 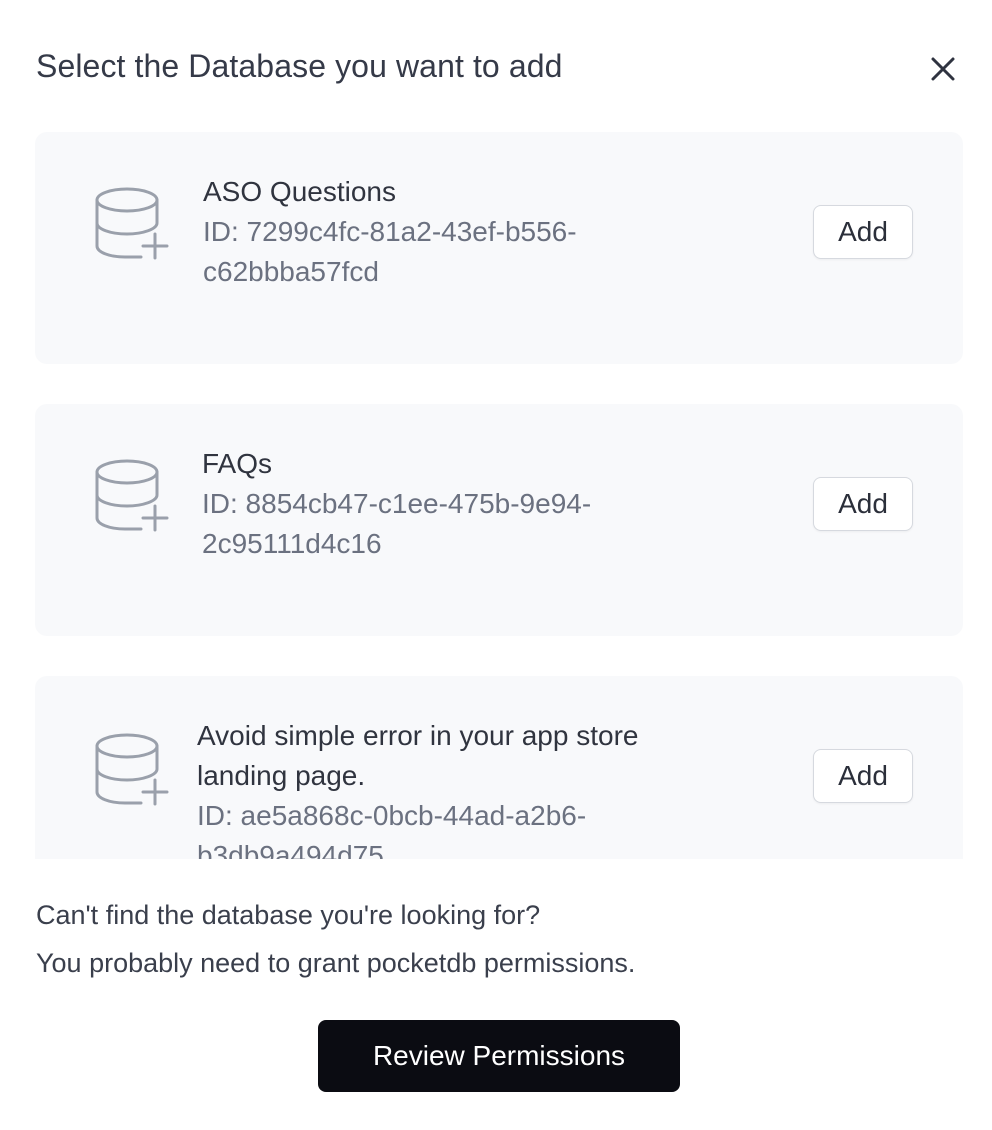 What do you see at coordinates (292, 543) in the screenshot?
I see `database-id-line: 2c95111d4c16` at bounding box center [292, 543].